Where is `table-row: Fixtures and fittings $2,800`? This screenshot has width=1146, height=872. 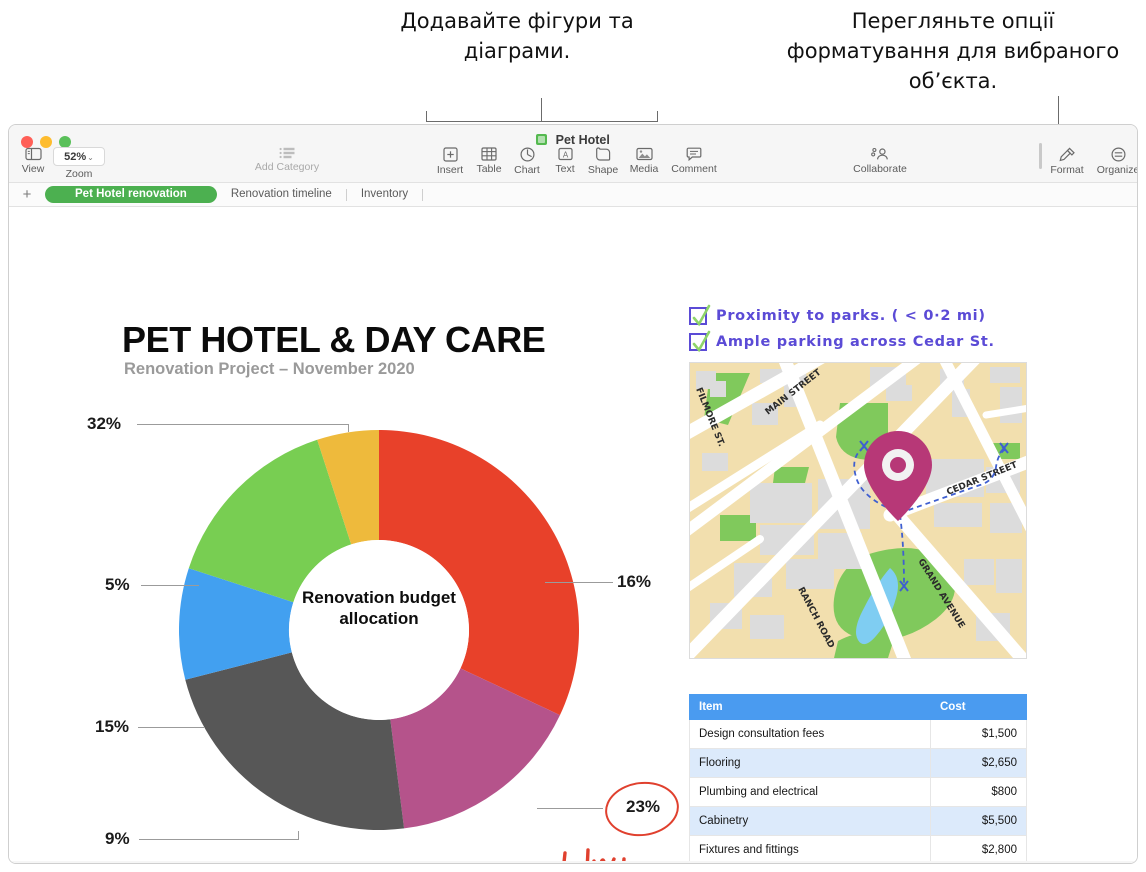
table-row: Fixtures and fittings $2,800 is located at coordinates (858, 849).